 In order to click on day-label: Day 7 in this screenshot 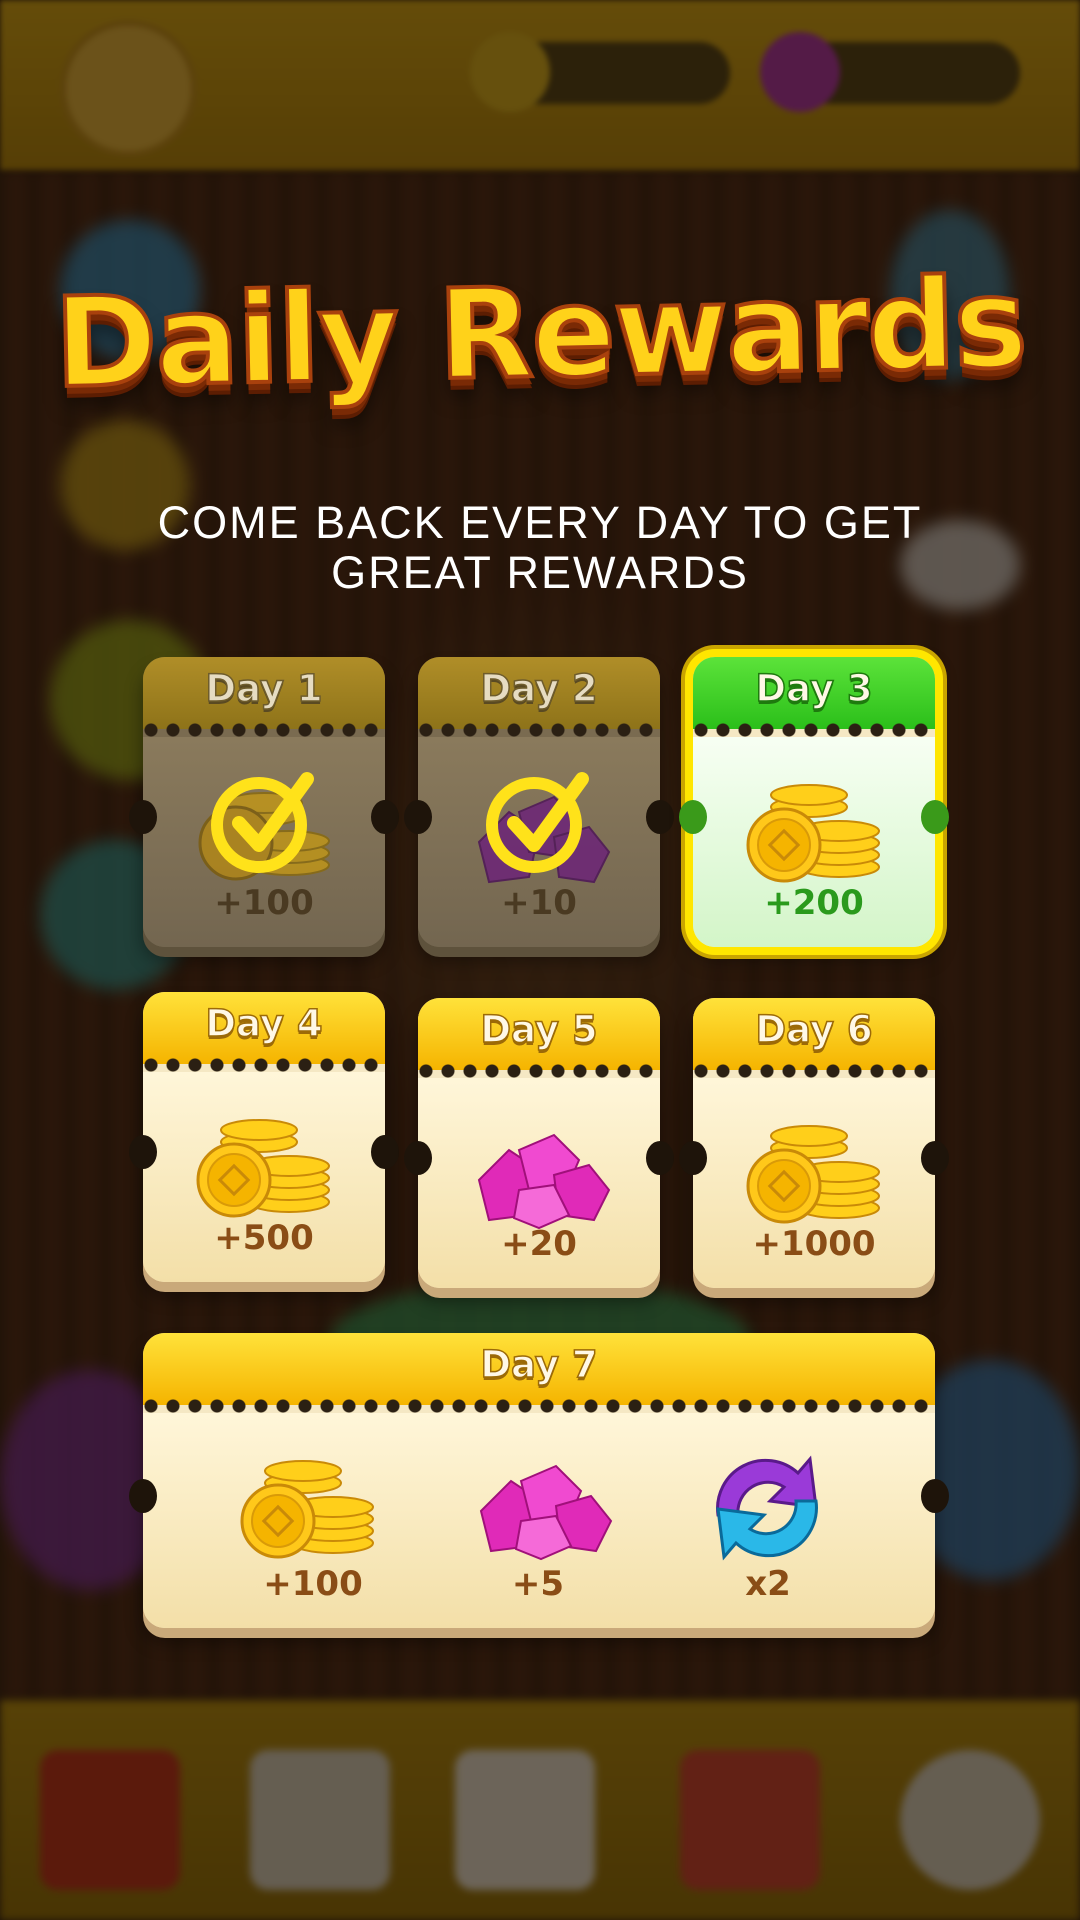, I will do `click(539, 1364)`.